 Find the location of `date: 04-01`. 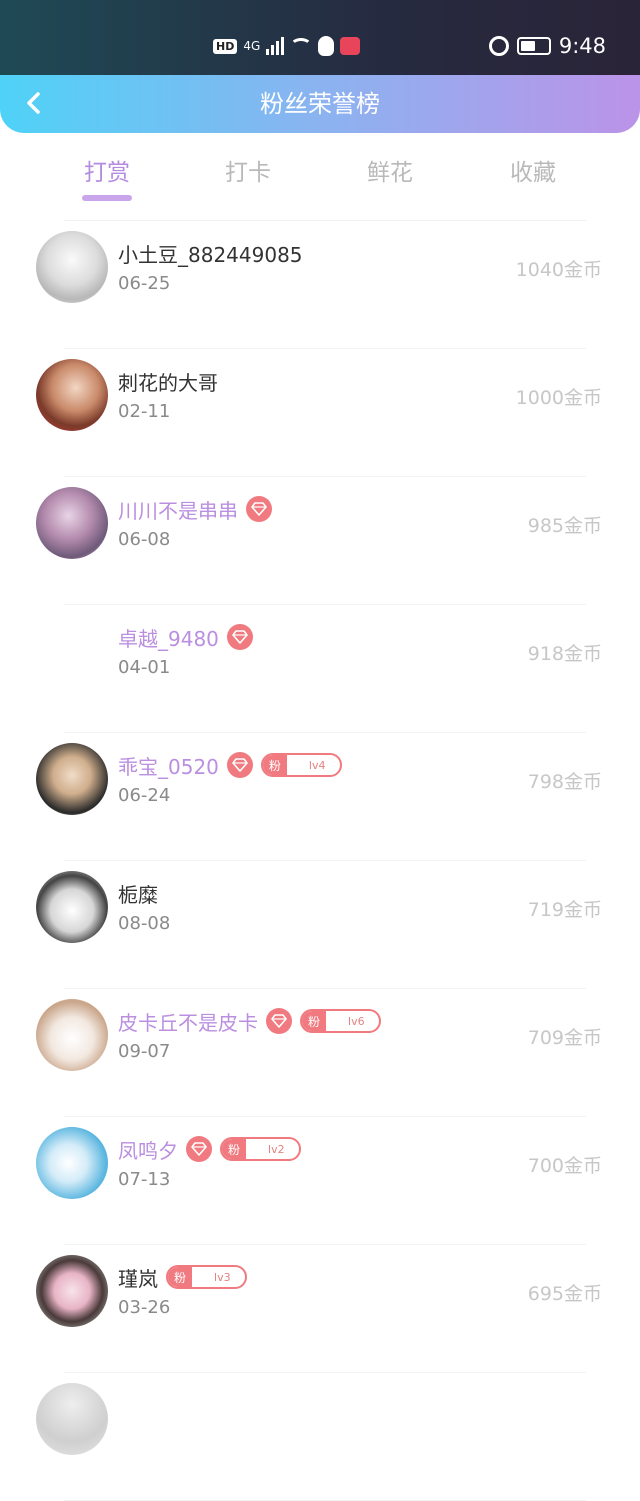

date: 04-01 is located at coordinates (144, 667).